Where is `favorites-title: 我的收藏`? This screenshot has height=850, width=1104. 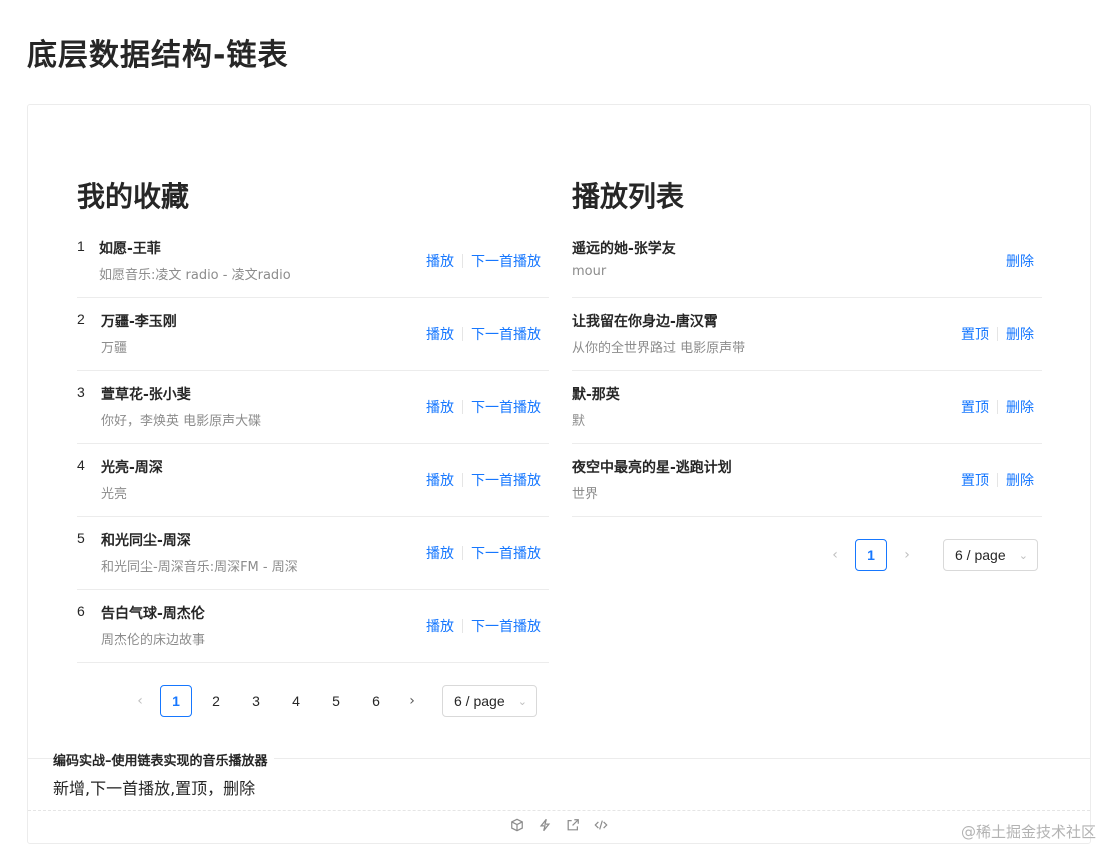 favorites-title: 我的收藏 is located at coordinates (133, 196).